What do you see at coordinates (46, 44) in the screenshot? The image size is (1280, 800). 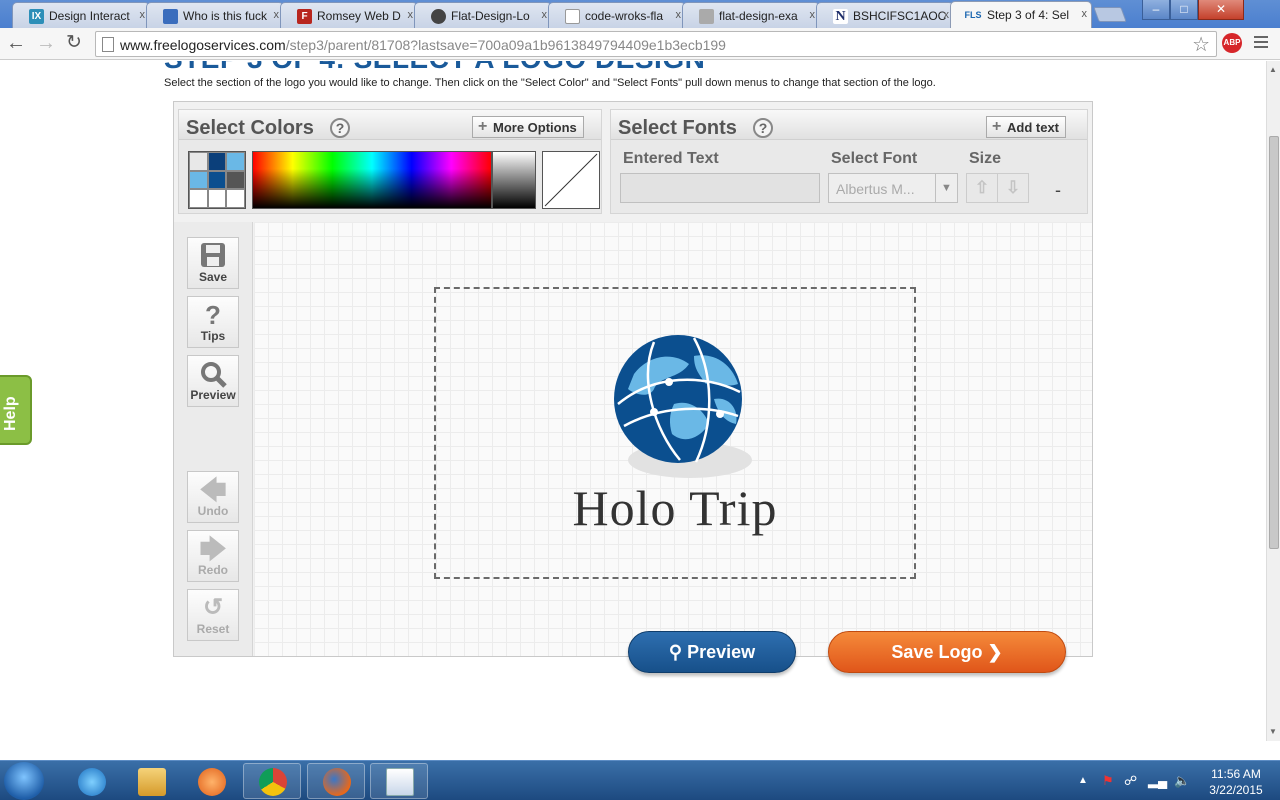 I see `forward-arrow-icon: →` at bounding box center [46, 44].